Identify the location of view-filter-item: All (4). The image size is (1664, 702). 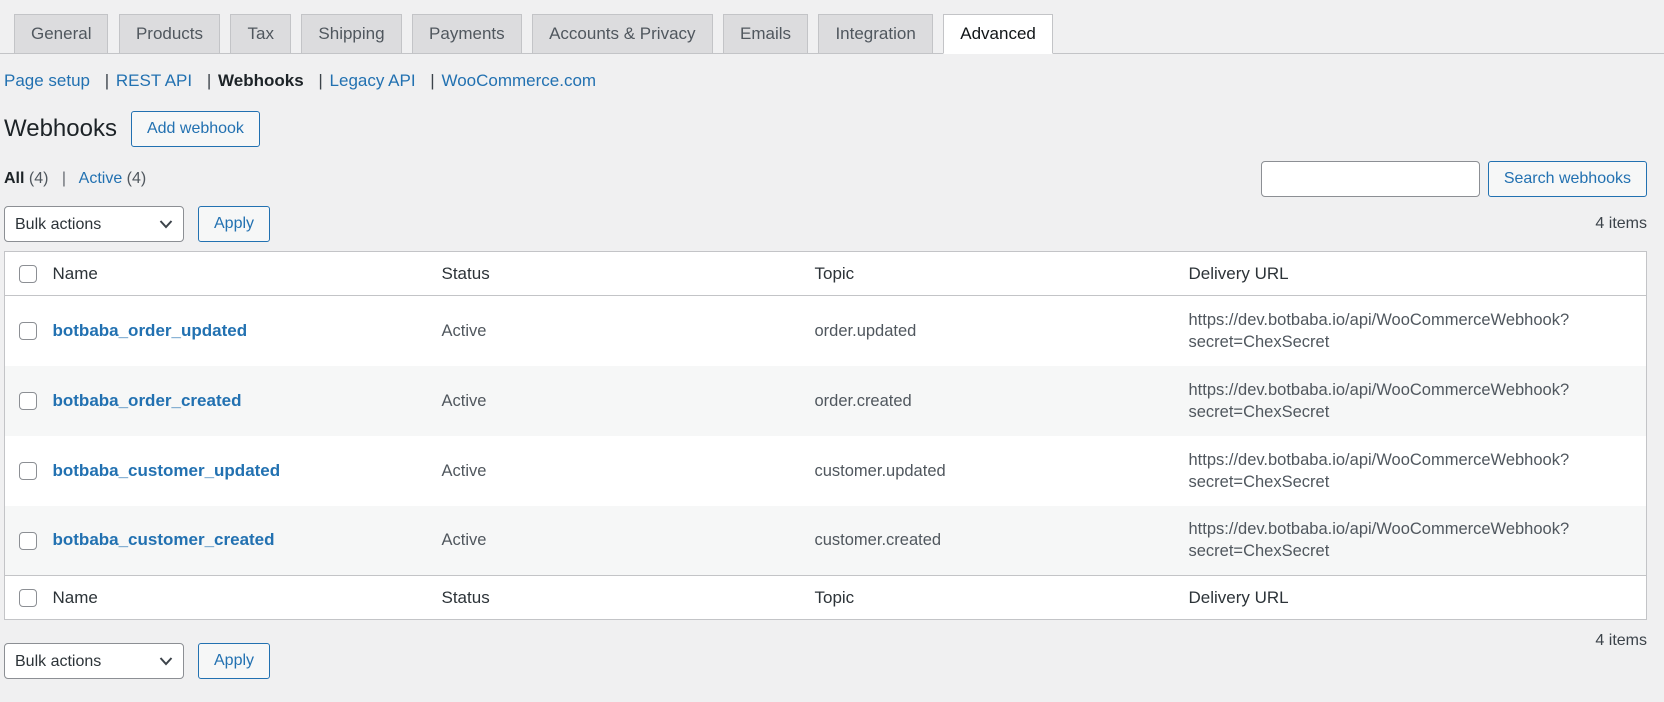
(28, 178).